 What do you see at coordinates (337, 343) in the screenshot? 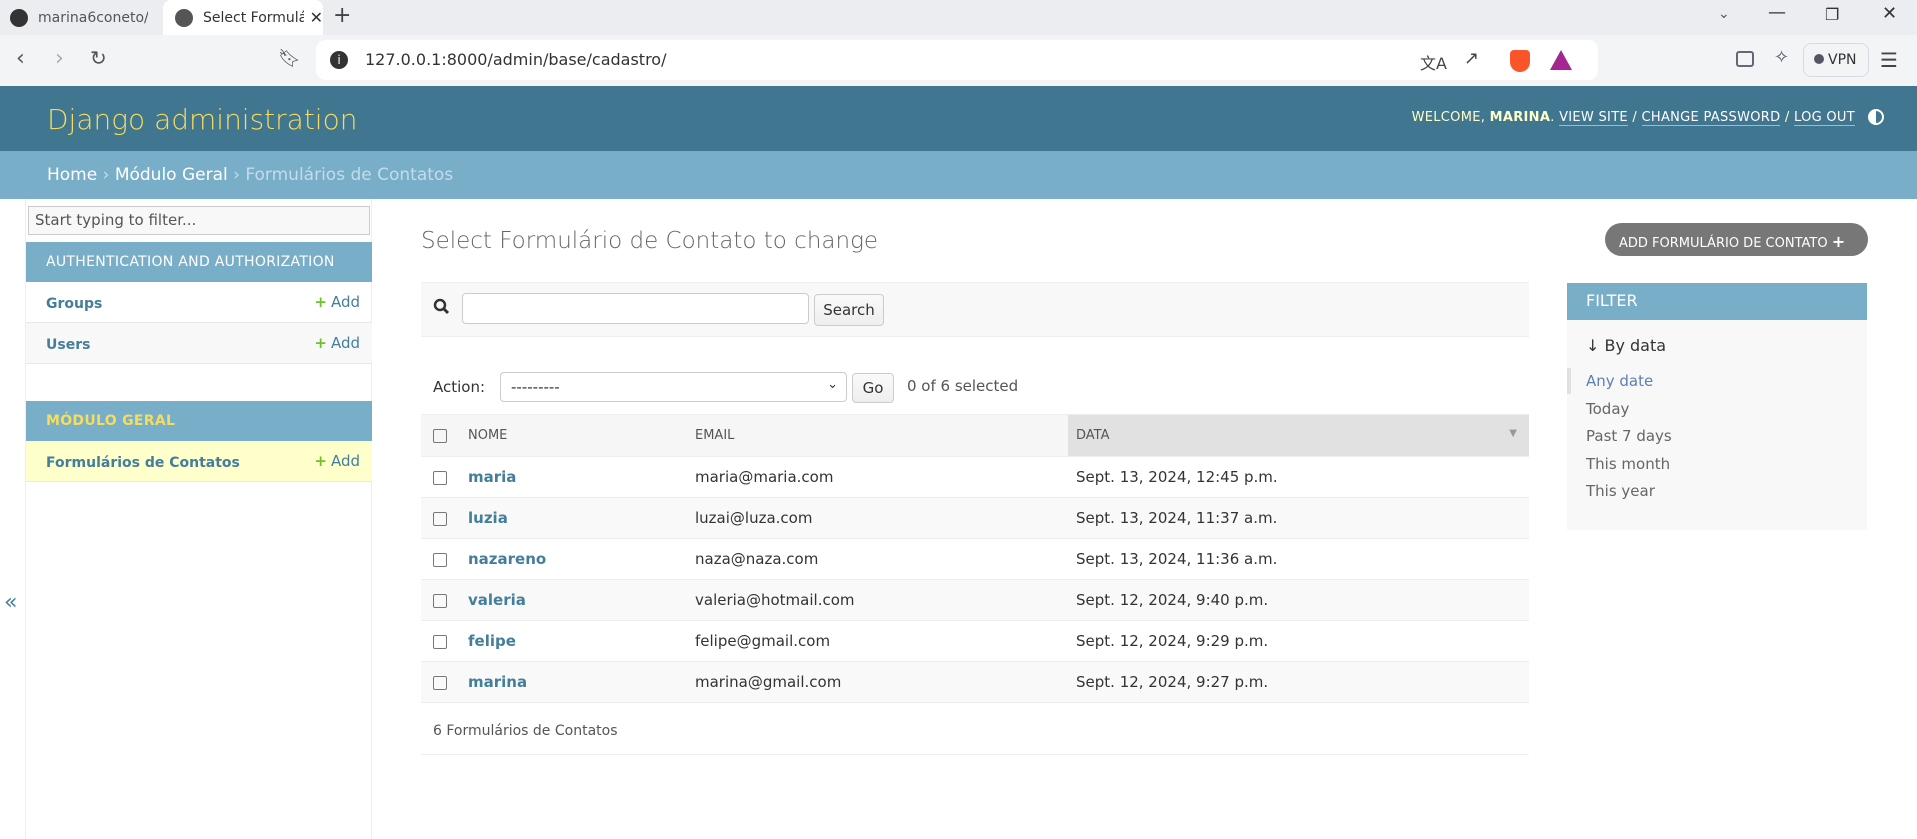
I see `add-users-link: + Add` at bounding box center [337, 343].